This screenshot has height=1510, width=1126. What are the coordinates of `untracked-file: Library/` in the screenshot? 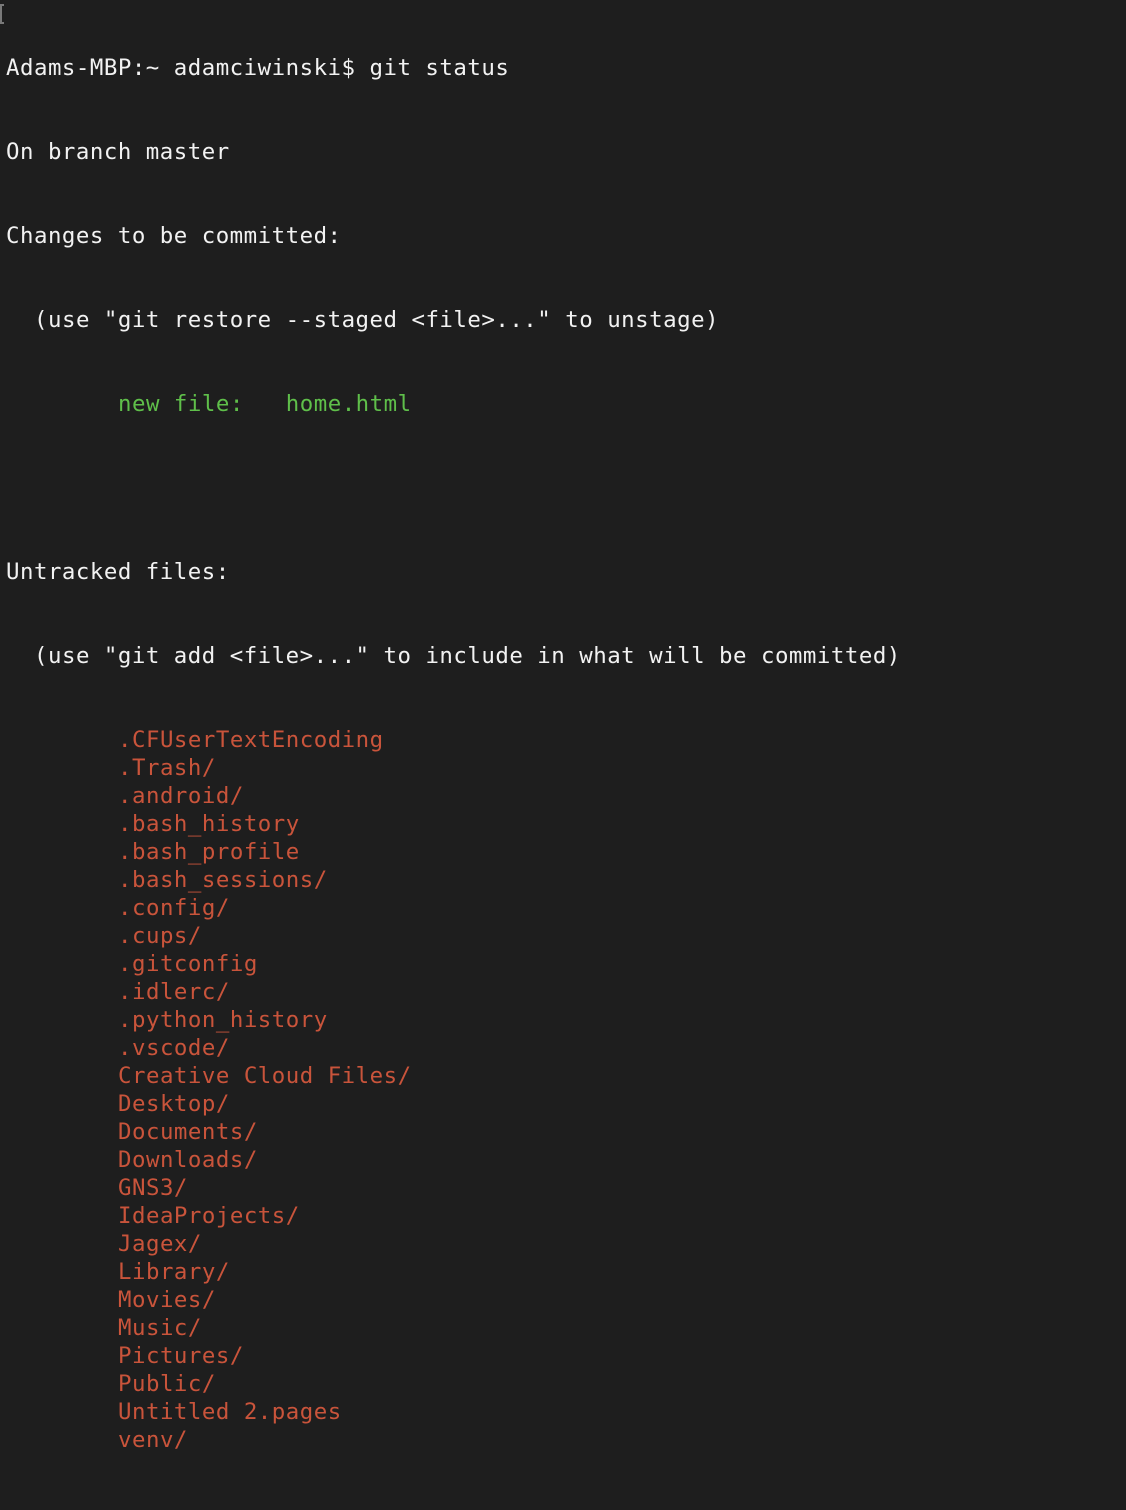 It's located at (174, 1272).